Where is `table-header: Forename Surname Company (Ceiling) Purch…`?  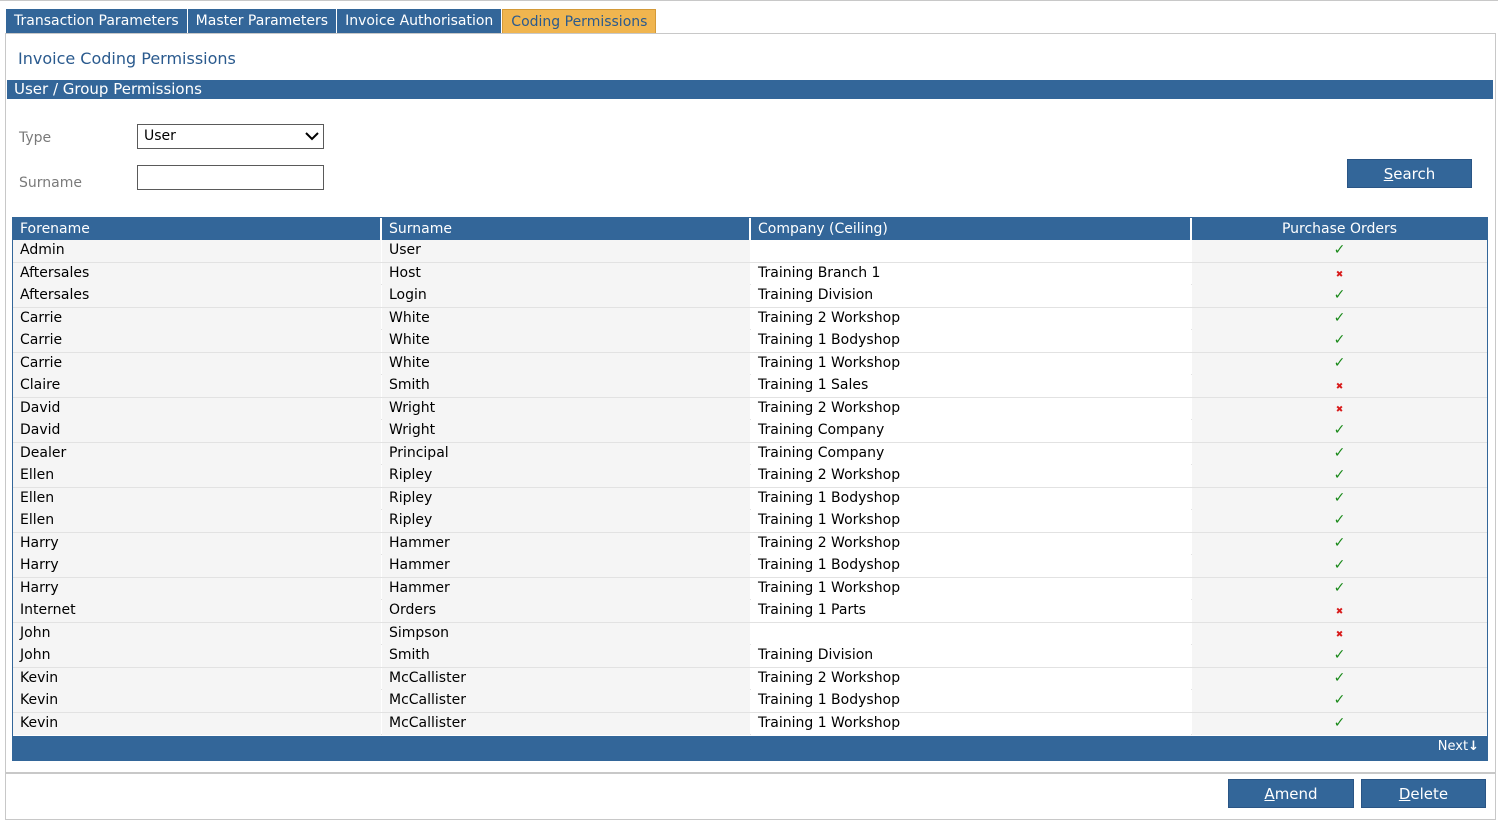
table-header: Forename Surname Company (Ceiling) Purch… is located at coordinates (750, 229).